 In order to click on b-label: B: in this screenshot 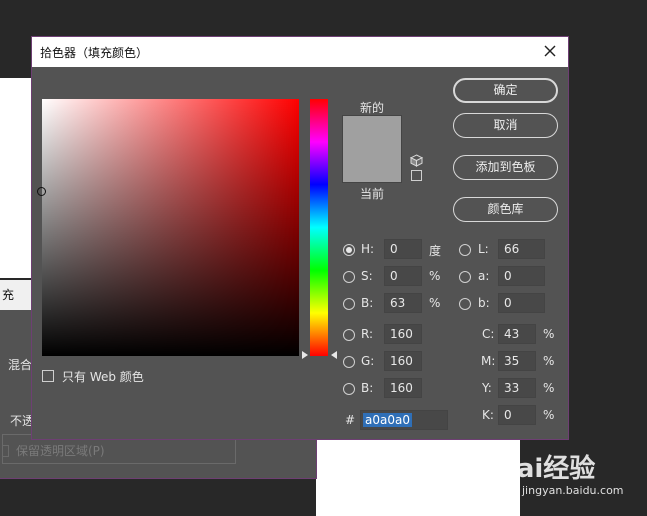, I will do `click(367, 303)`.